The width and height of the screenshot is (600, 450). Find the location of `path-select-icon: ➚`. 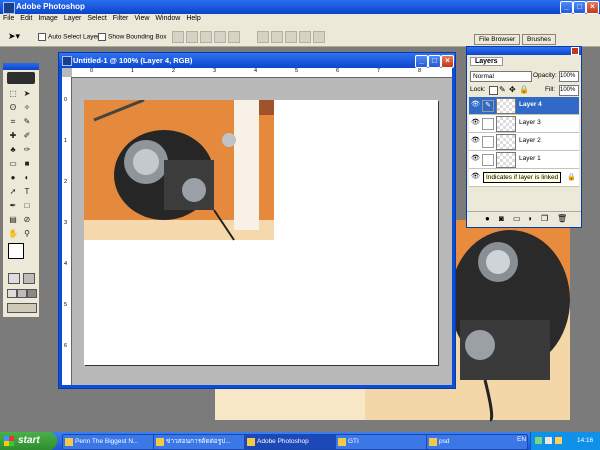

path-select-icon: ➚ is located at coordinates (13, 192).